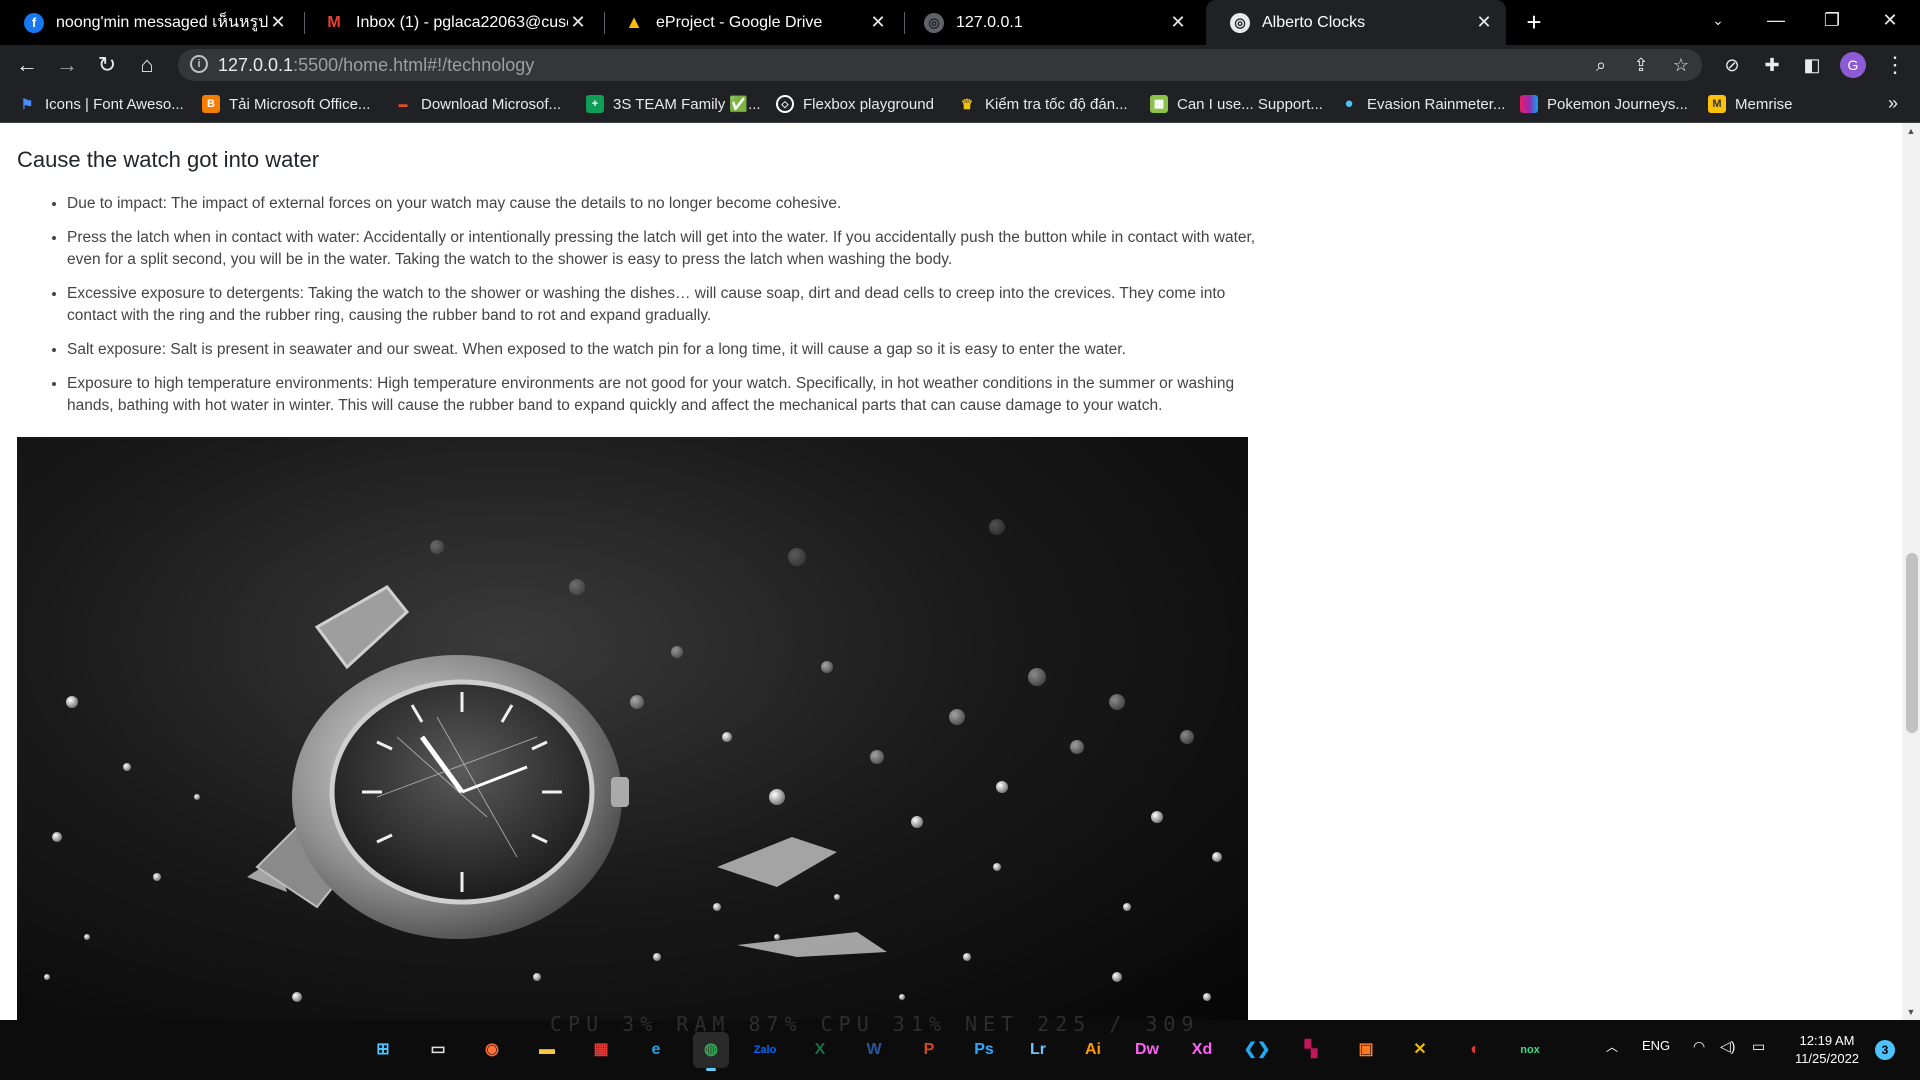 Image resolution: width=1920 pixels, height=1080 pixels. I want to click on windows-start-icon: ⊞, so click(383, 1050).